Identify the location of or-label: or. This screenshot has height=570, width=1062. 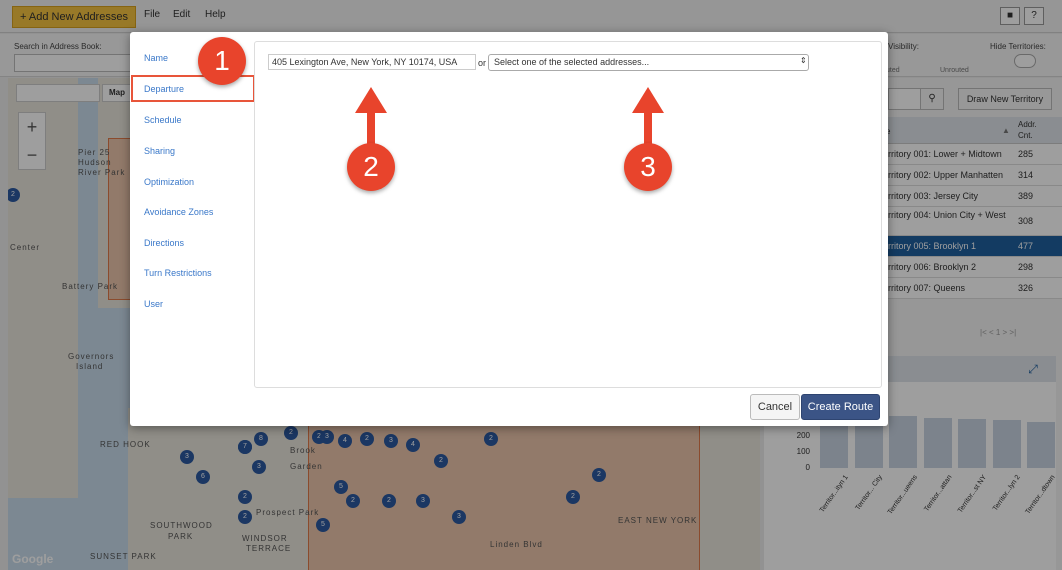
(482, 63).